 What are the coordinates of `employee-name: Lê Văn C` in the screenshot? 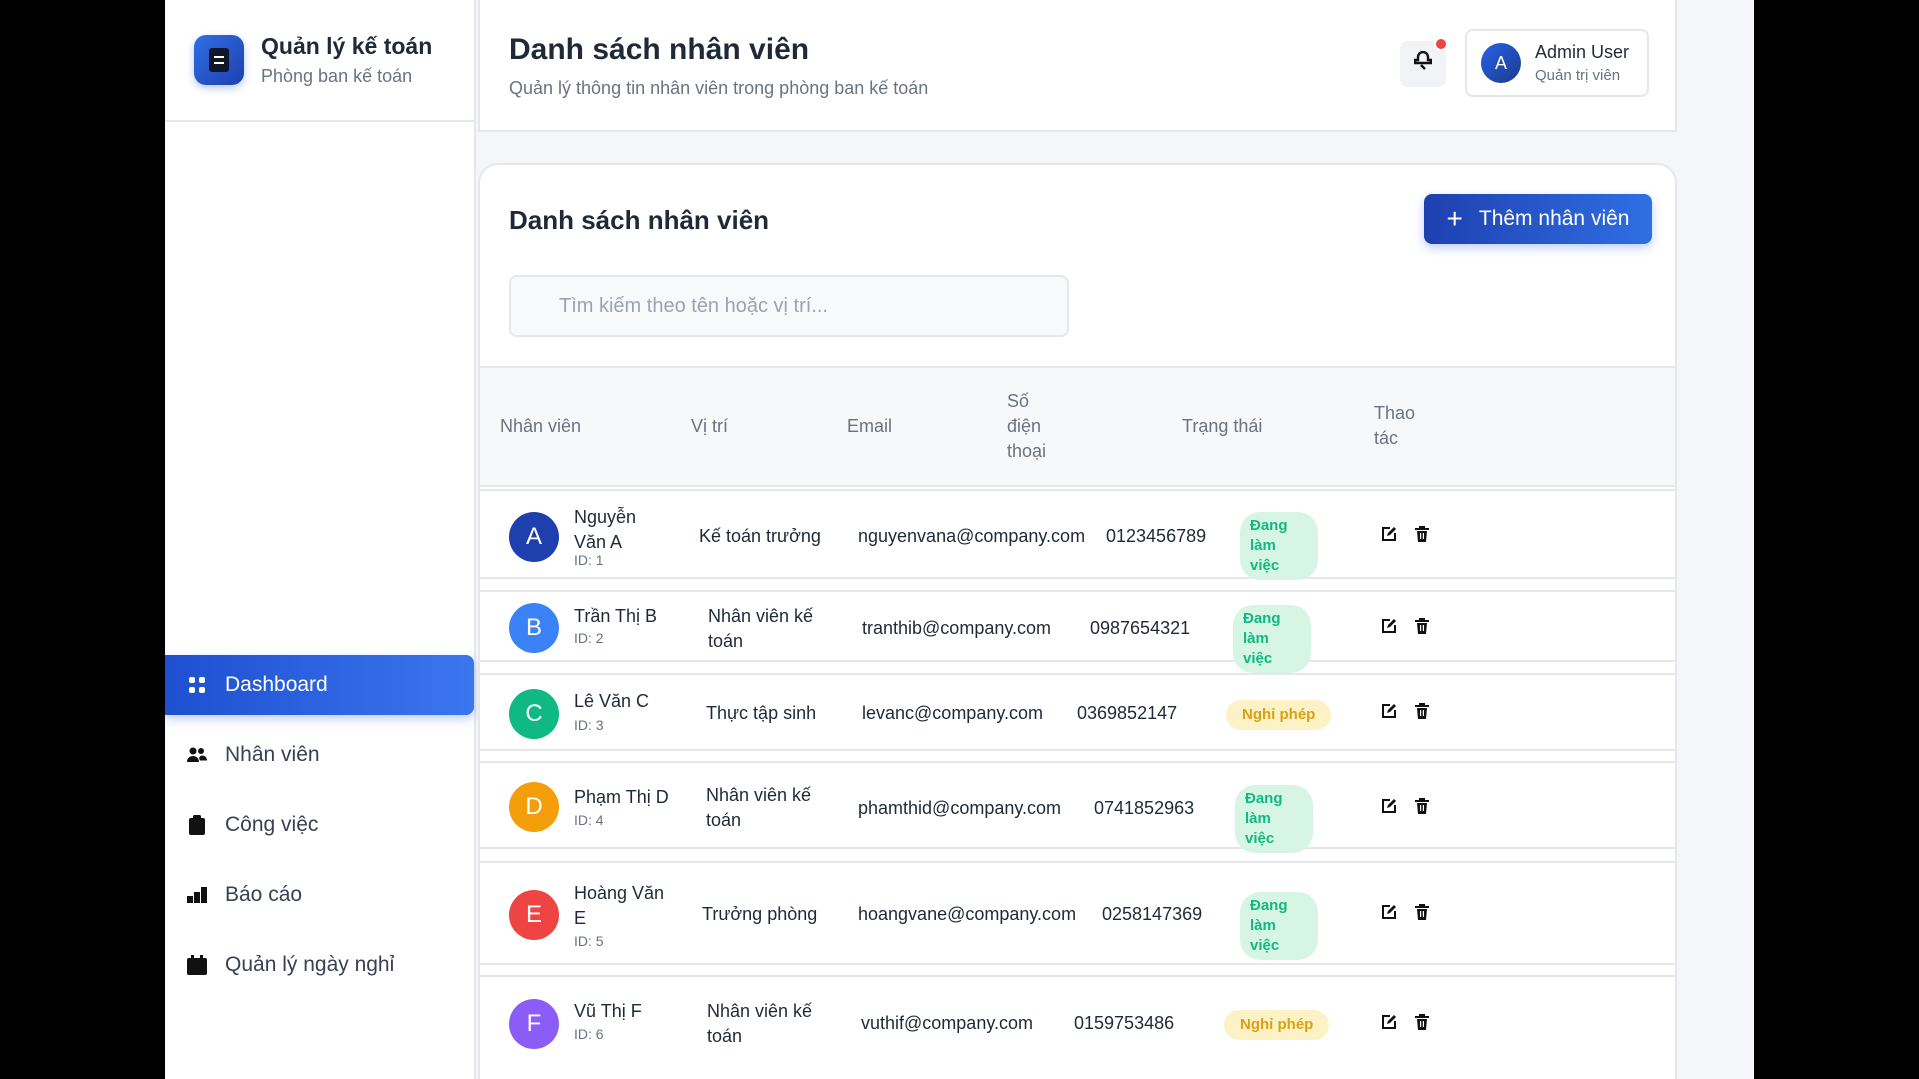 It's located at (612, 701).